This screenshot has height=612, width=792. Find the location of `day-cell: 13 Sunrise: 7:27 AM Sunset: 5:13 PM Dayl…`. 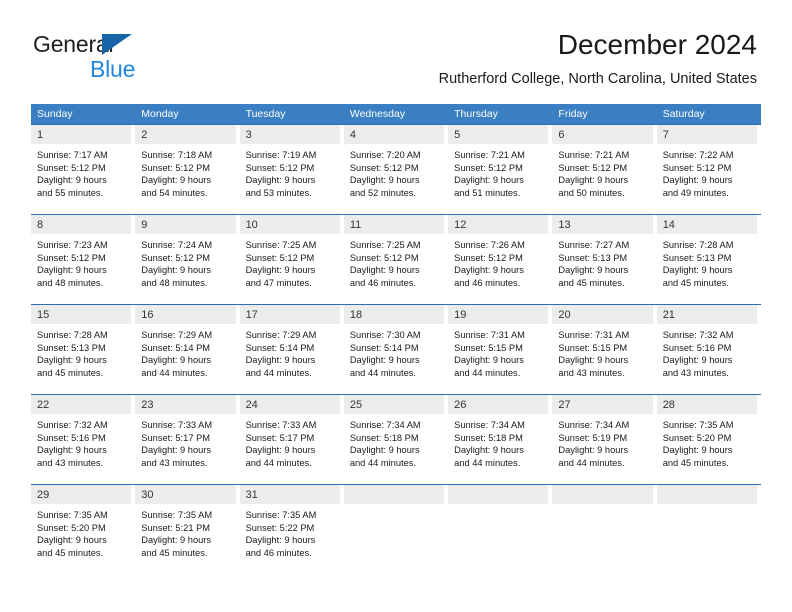

day-cell: 13 Sunrise: 7:27 AM Sunset: 5:13 PM Dayl… is located at coordinates (604, 259).